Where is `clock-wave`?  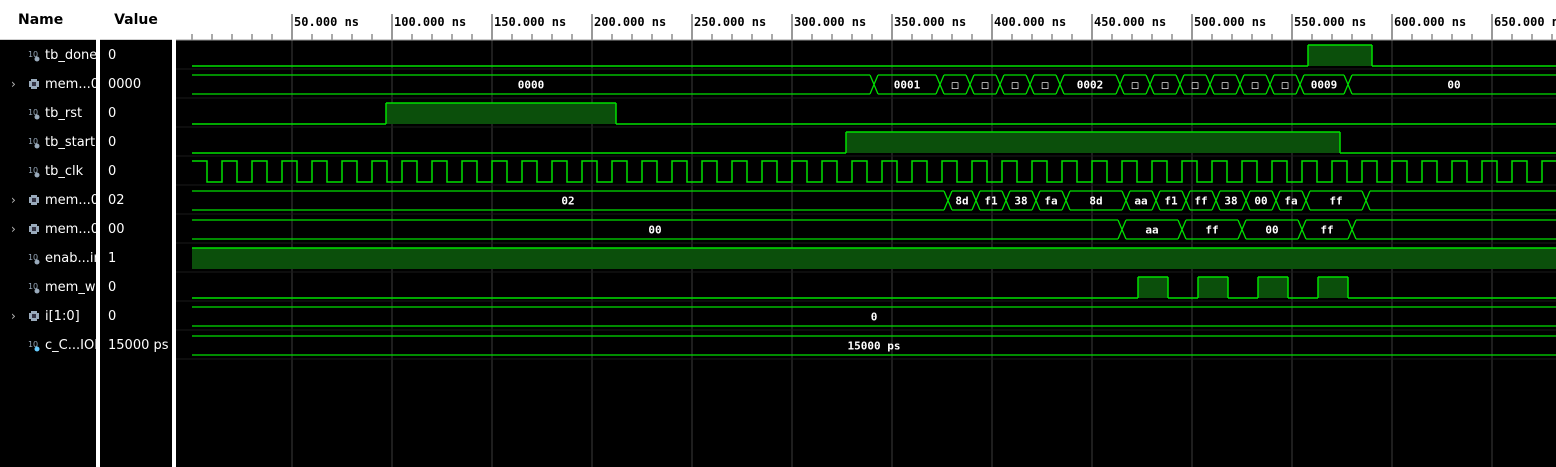 clock-wave is located at coordinates (874, 171).